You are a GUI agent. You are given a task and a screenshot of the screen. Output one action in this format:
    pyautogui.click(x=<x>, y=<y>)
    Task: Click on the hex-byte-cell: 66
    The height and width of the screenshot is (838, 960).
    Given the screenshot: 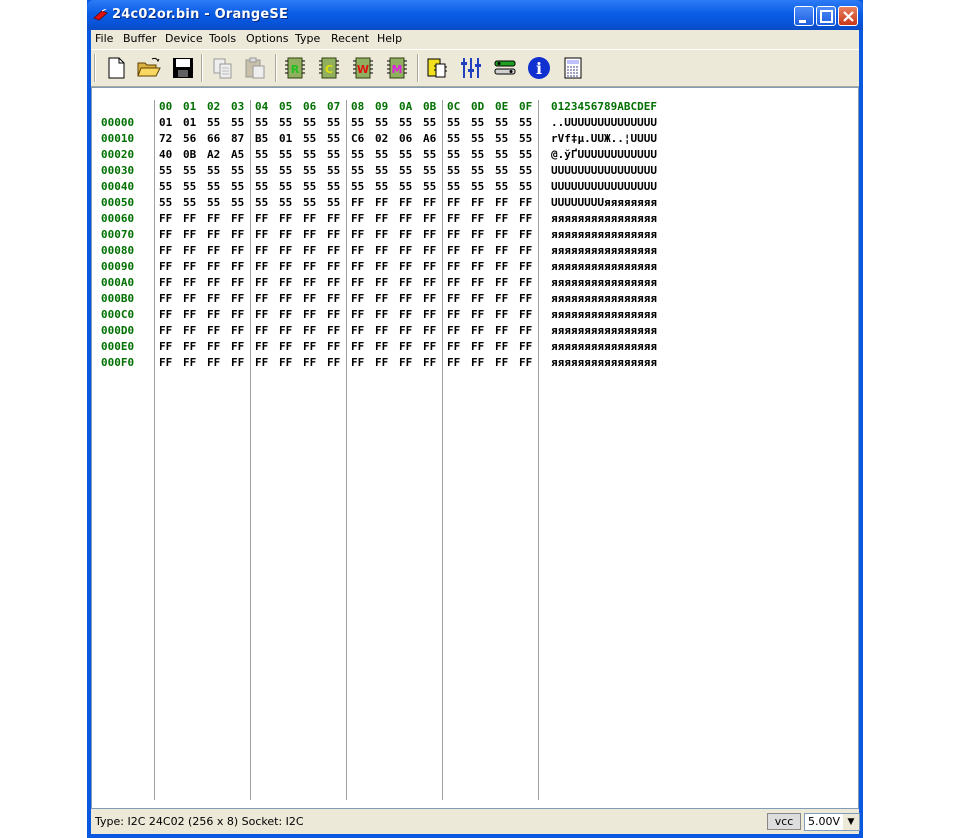 What is the action you would take?
    pyautogui.click(x=213, y=138)
    